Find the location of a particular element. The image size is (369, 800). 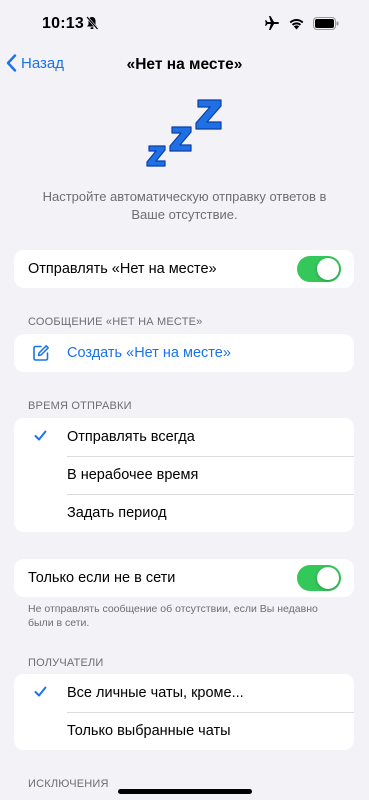

schedule-option-label: Задать период is located at coordinates (117, 513).